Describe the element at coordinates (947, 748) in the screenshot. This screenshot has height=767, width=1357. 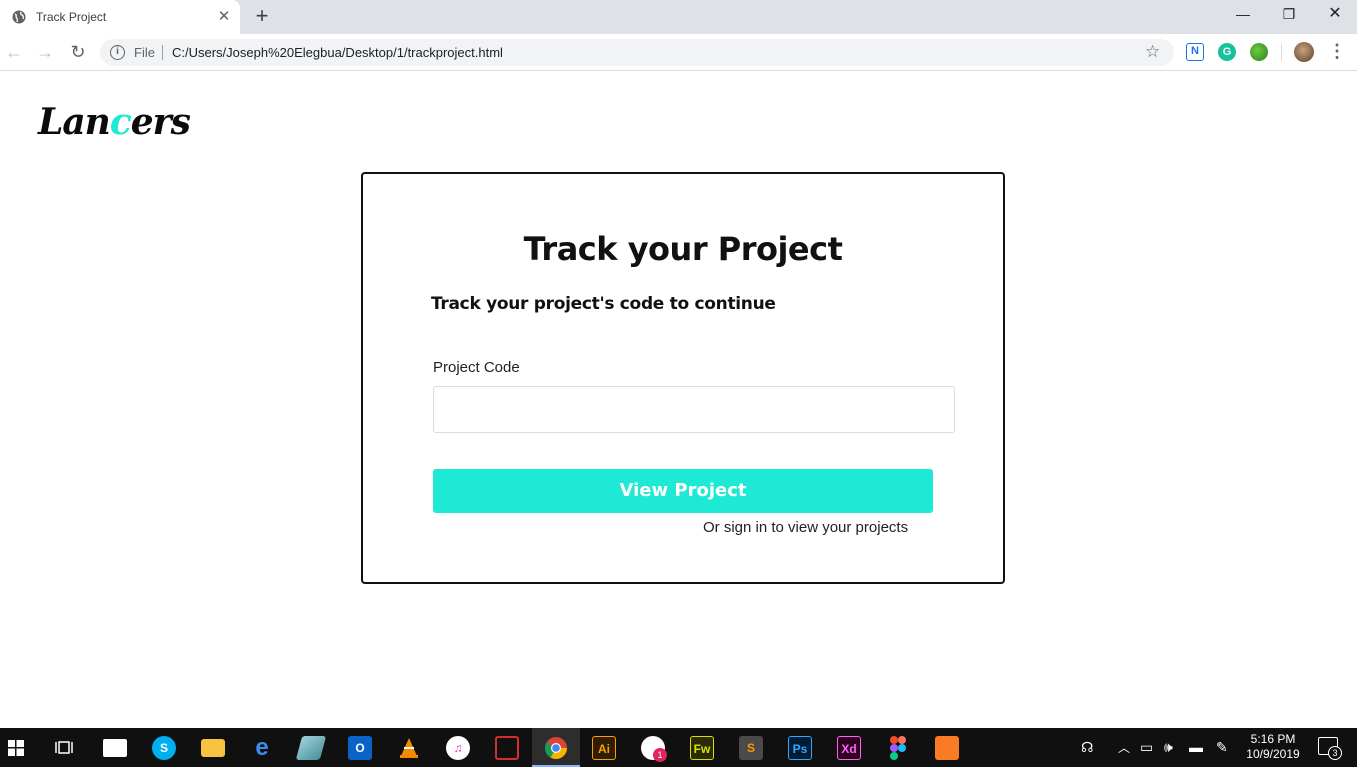
I see `xampp-icon` at that location.